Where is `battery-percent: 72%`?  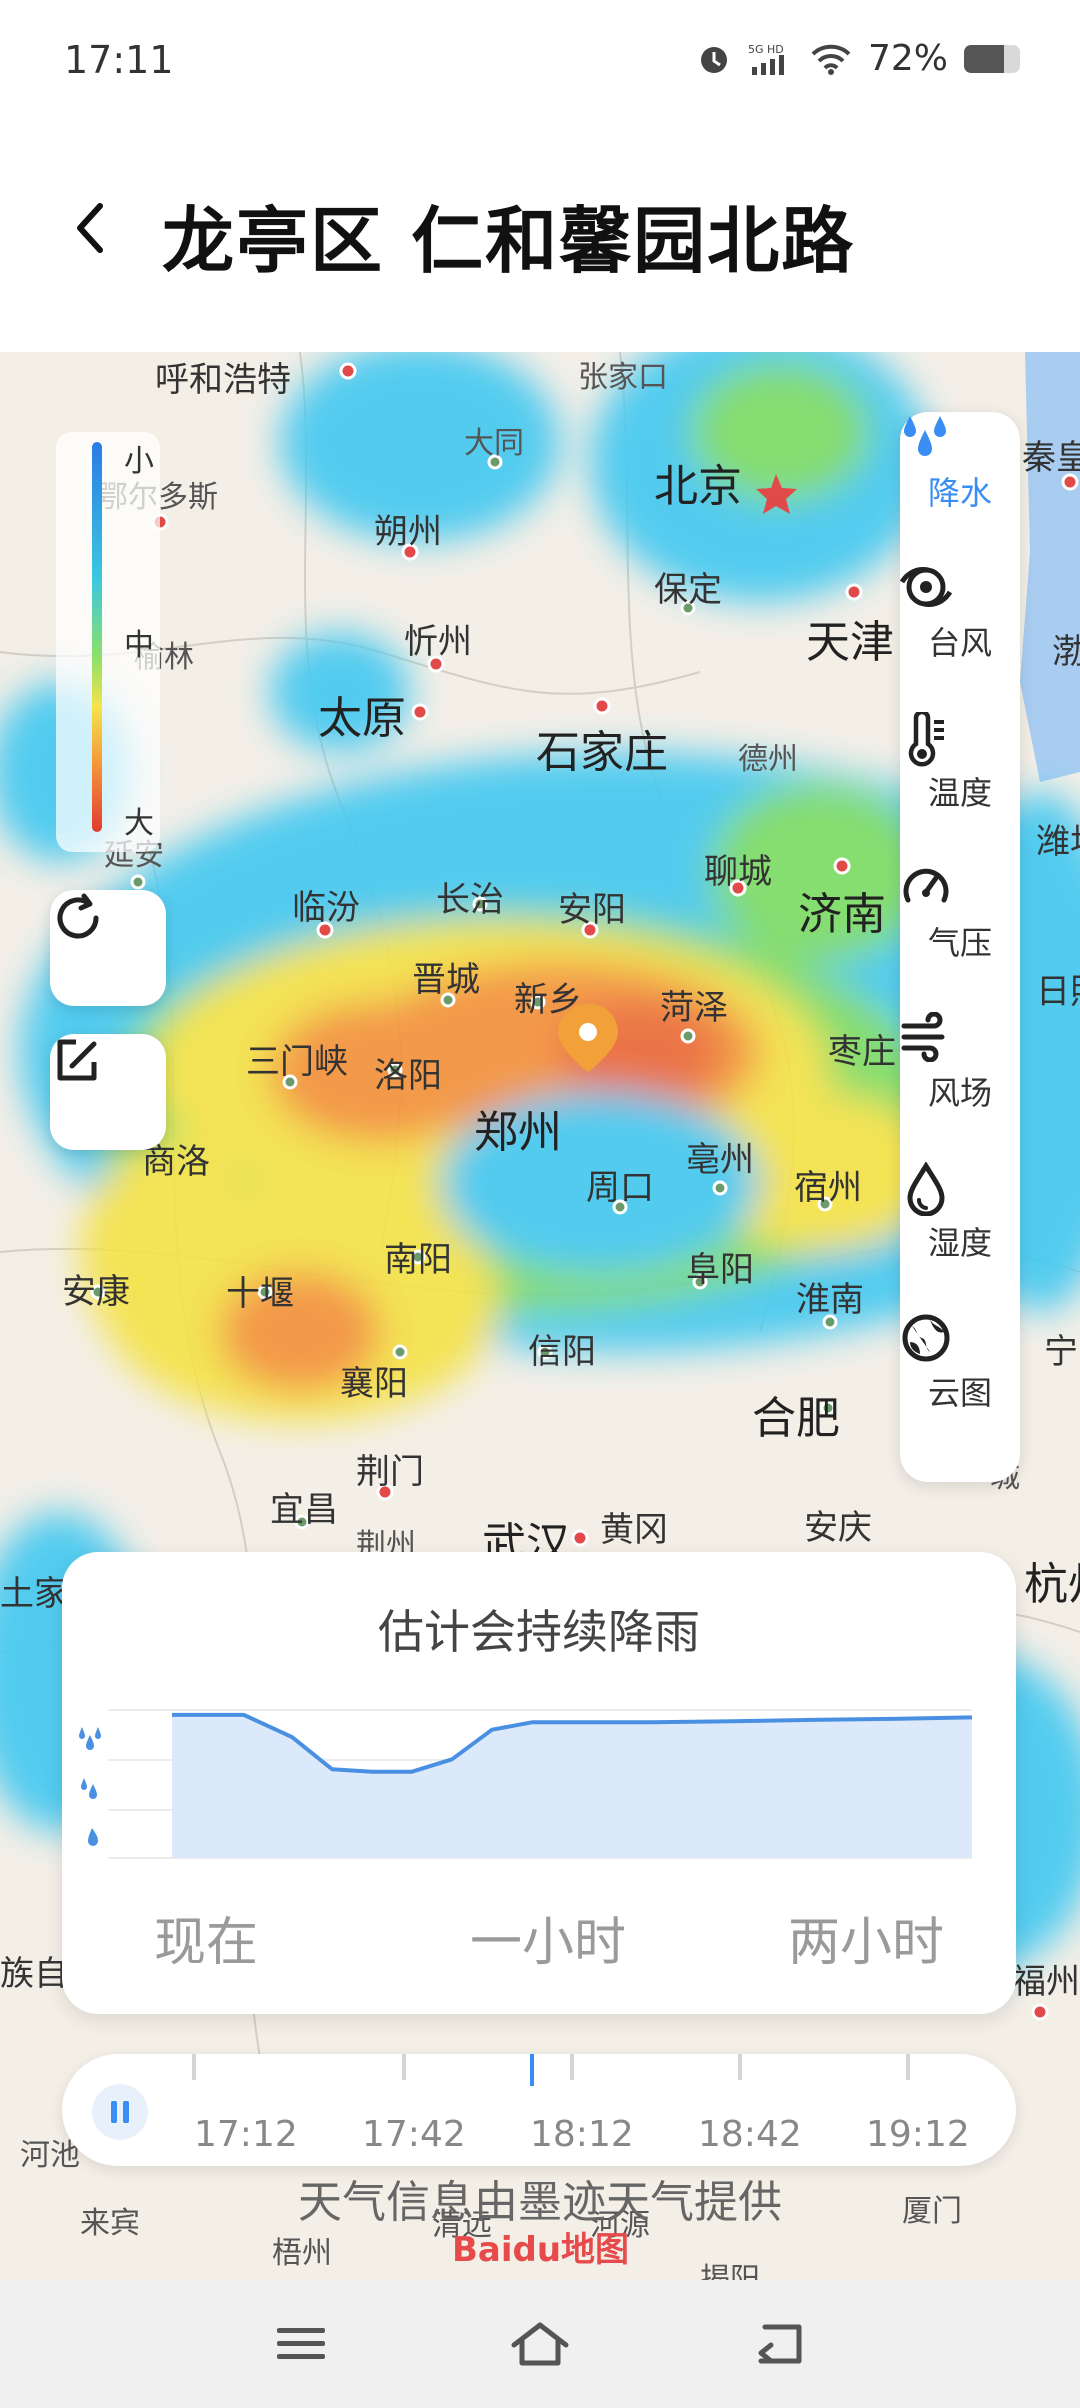
battery-percent: 72% is located at coordinates (907, 58).